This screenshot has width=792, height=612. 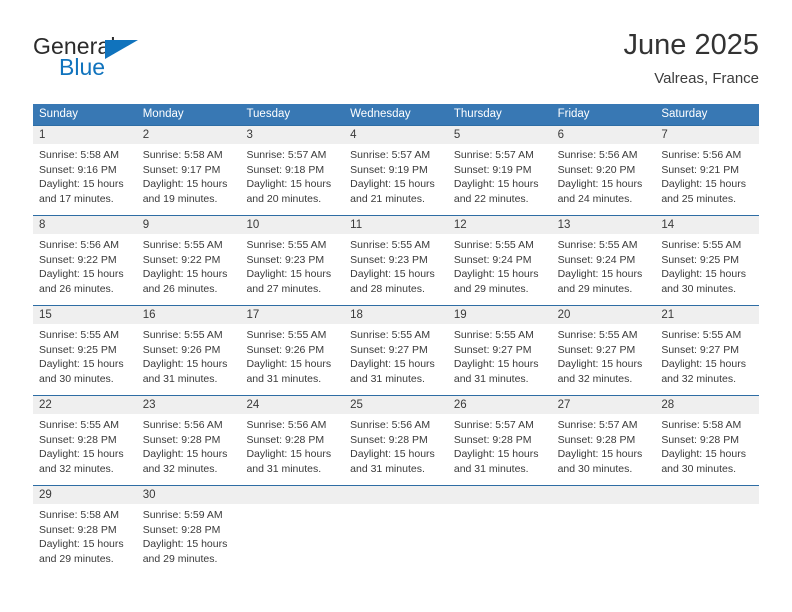 I want to click on daylight-text-line2: and 32 minutes., so click(x=595, y=378).